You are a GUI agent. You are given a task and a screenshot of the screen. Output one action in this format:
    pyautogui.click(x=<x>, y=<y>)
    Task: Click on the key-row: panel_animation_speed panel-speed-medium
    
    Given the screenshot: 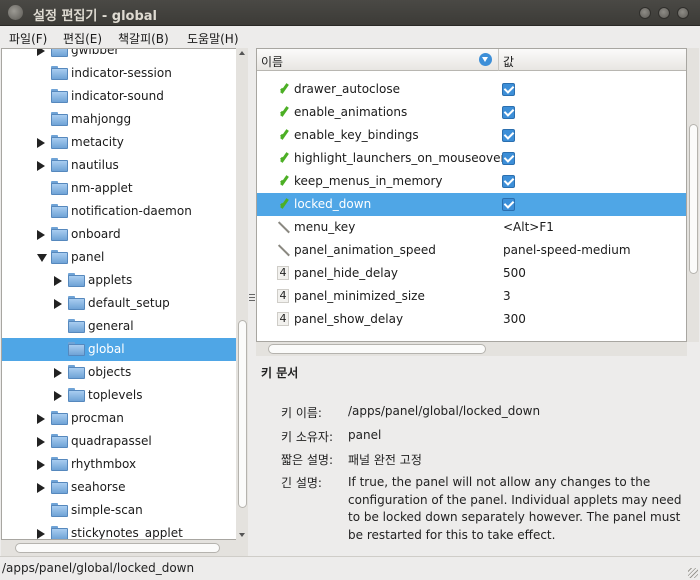 What is the action you would take?
    pyautogui.click(x=471, y=250)
    